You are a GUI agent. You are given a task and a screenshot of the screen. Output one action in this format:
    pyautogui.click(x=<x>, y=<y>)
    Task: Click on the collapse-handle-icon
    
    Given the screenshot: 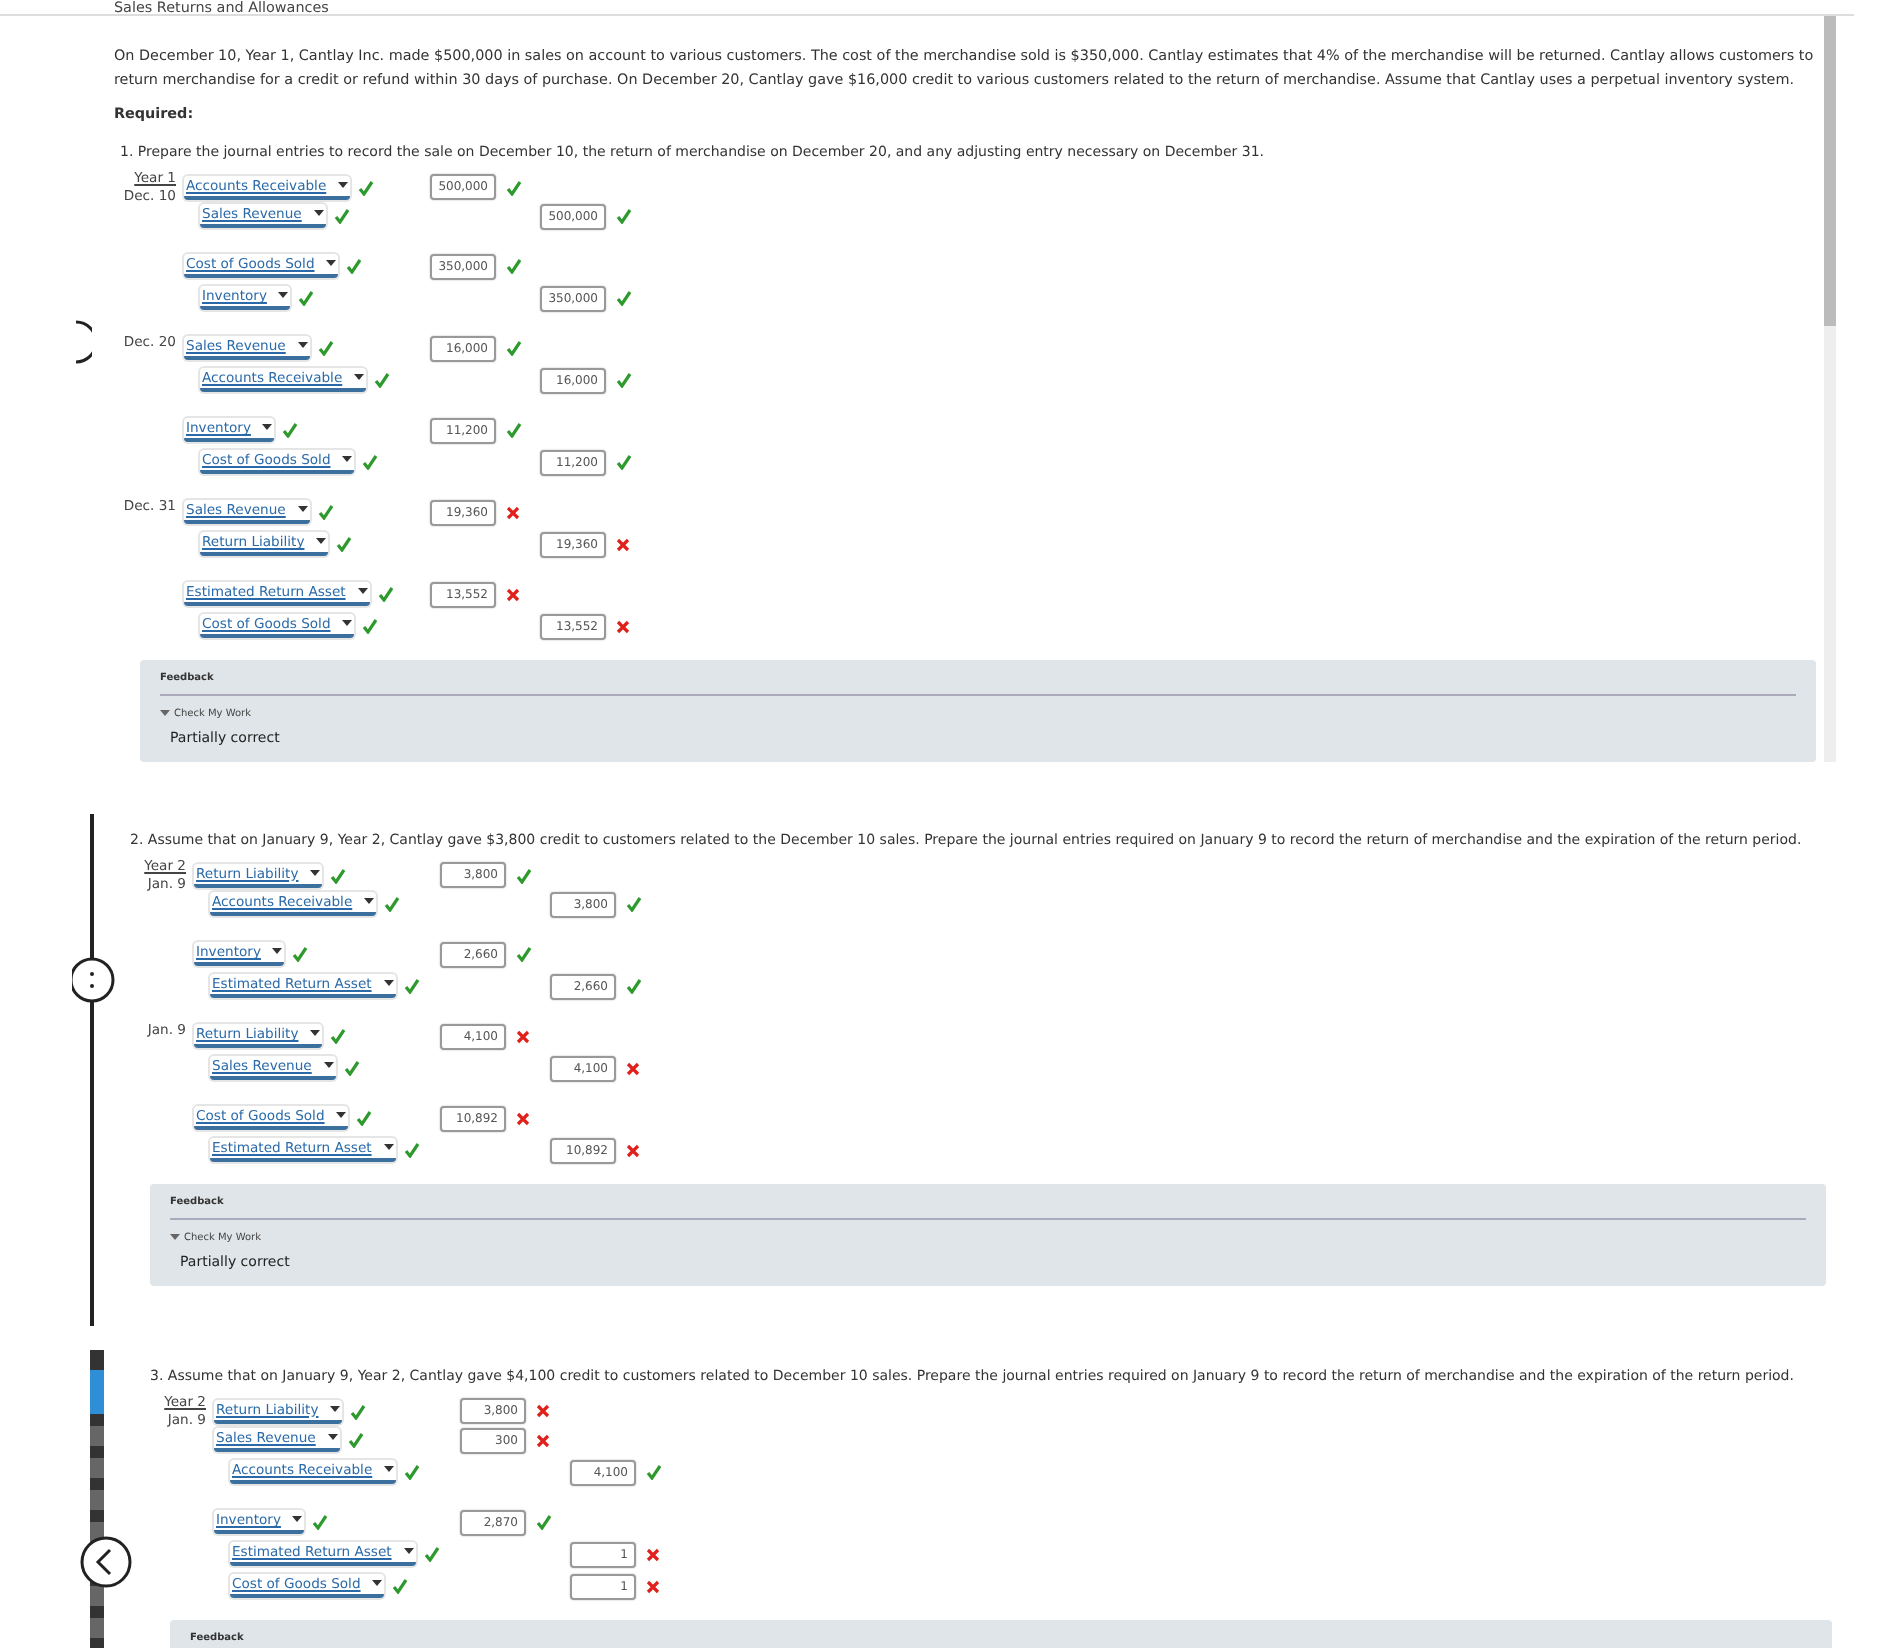 What is the action you would take?
    pyautogui.click(x=82, y=342)
    